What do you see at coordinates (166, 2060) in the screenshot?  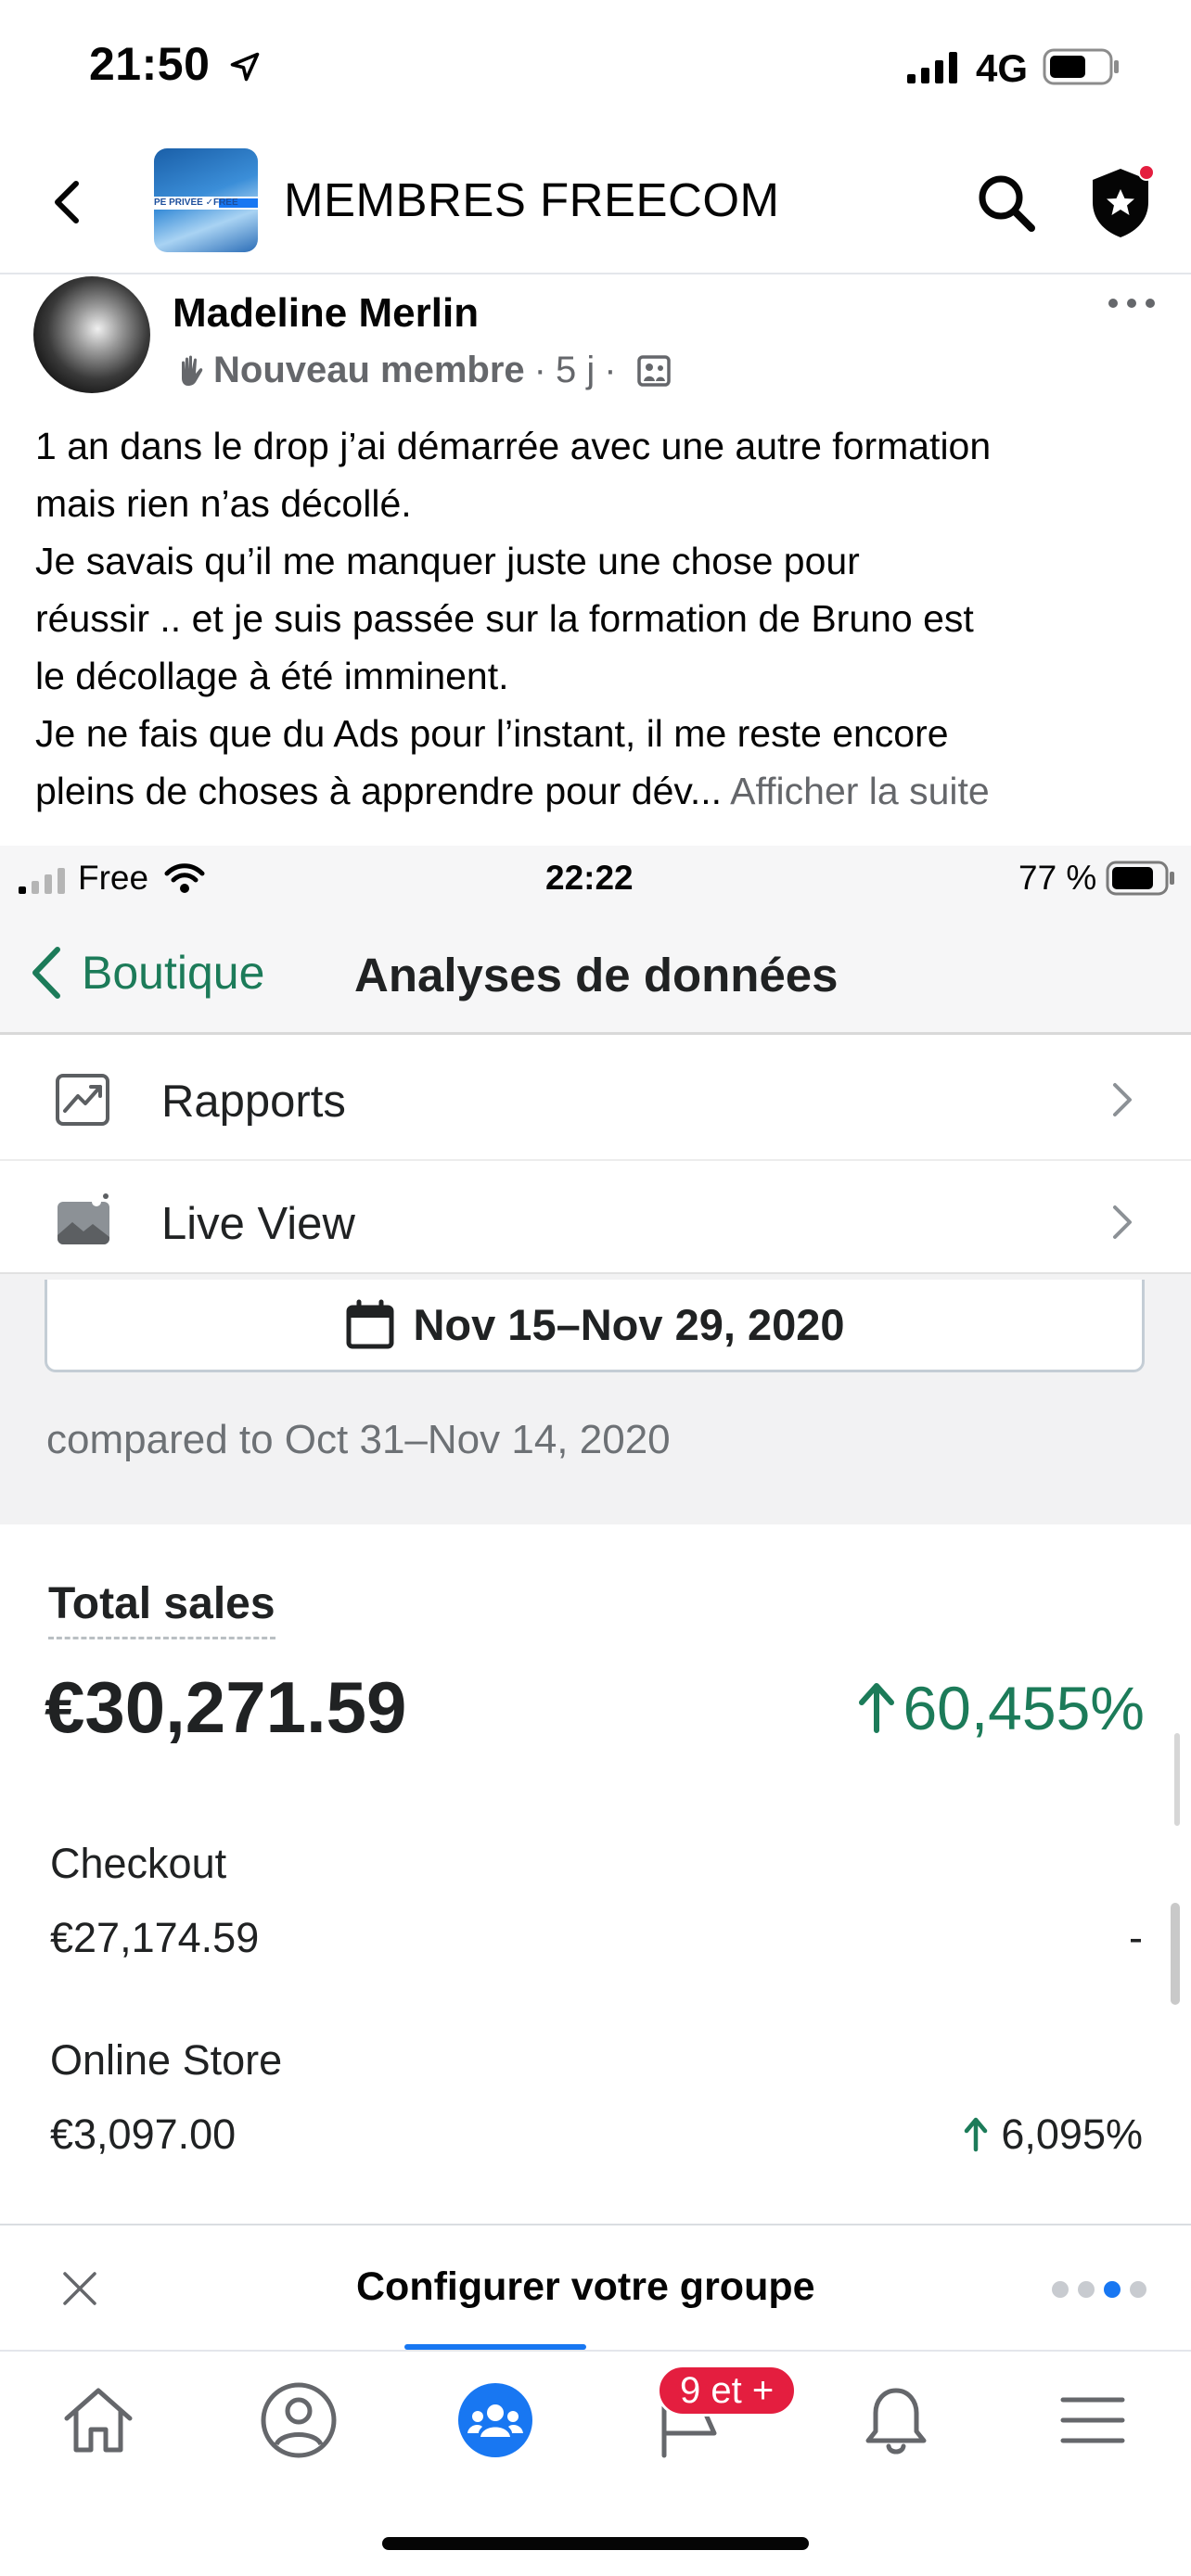 I see `channel-label: Online Store` at bounding box center [166, 2060].